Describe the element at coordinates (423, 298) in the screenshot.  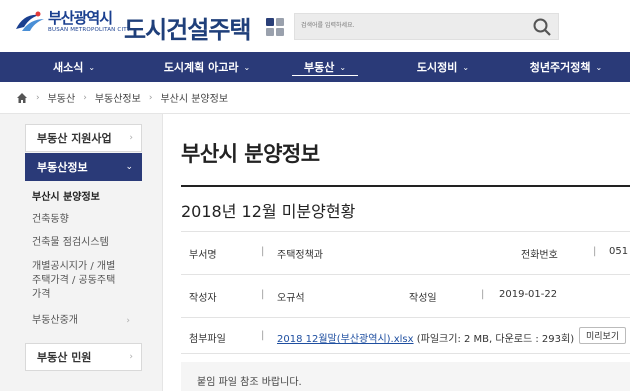
I see `date-label: 작성일` at that location.